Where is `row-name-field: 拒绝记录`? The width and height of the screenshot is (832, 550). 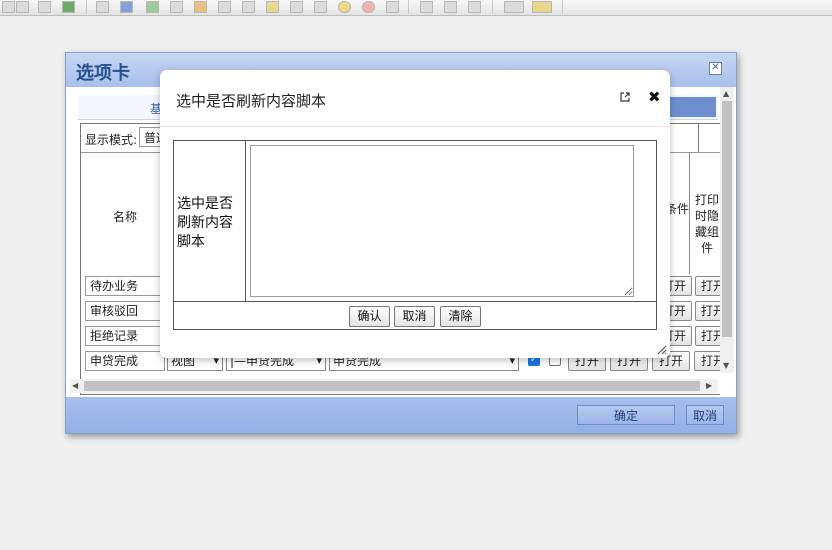
row-name-field: 拒绝记录 is located at coordinates (125, 336).